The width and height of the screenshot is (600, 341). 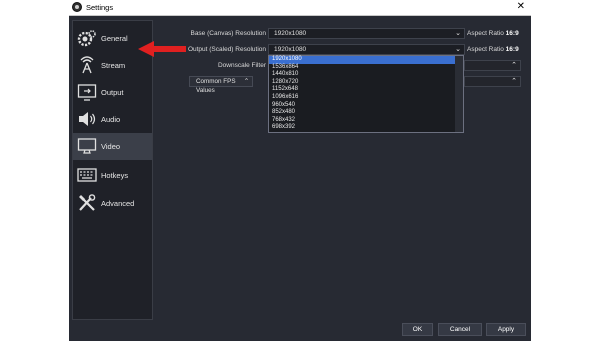 What do you see at coordinates (512, 33) in the screenshot?
I see `base-aspect-value: 16:9` at bounding box center [512, 33].